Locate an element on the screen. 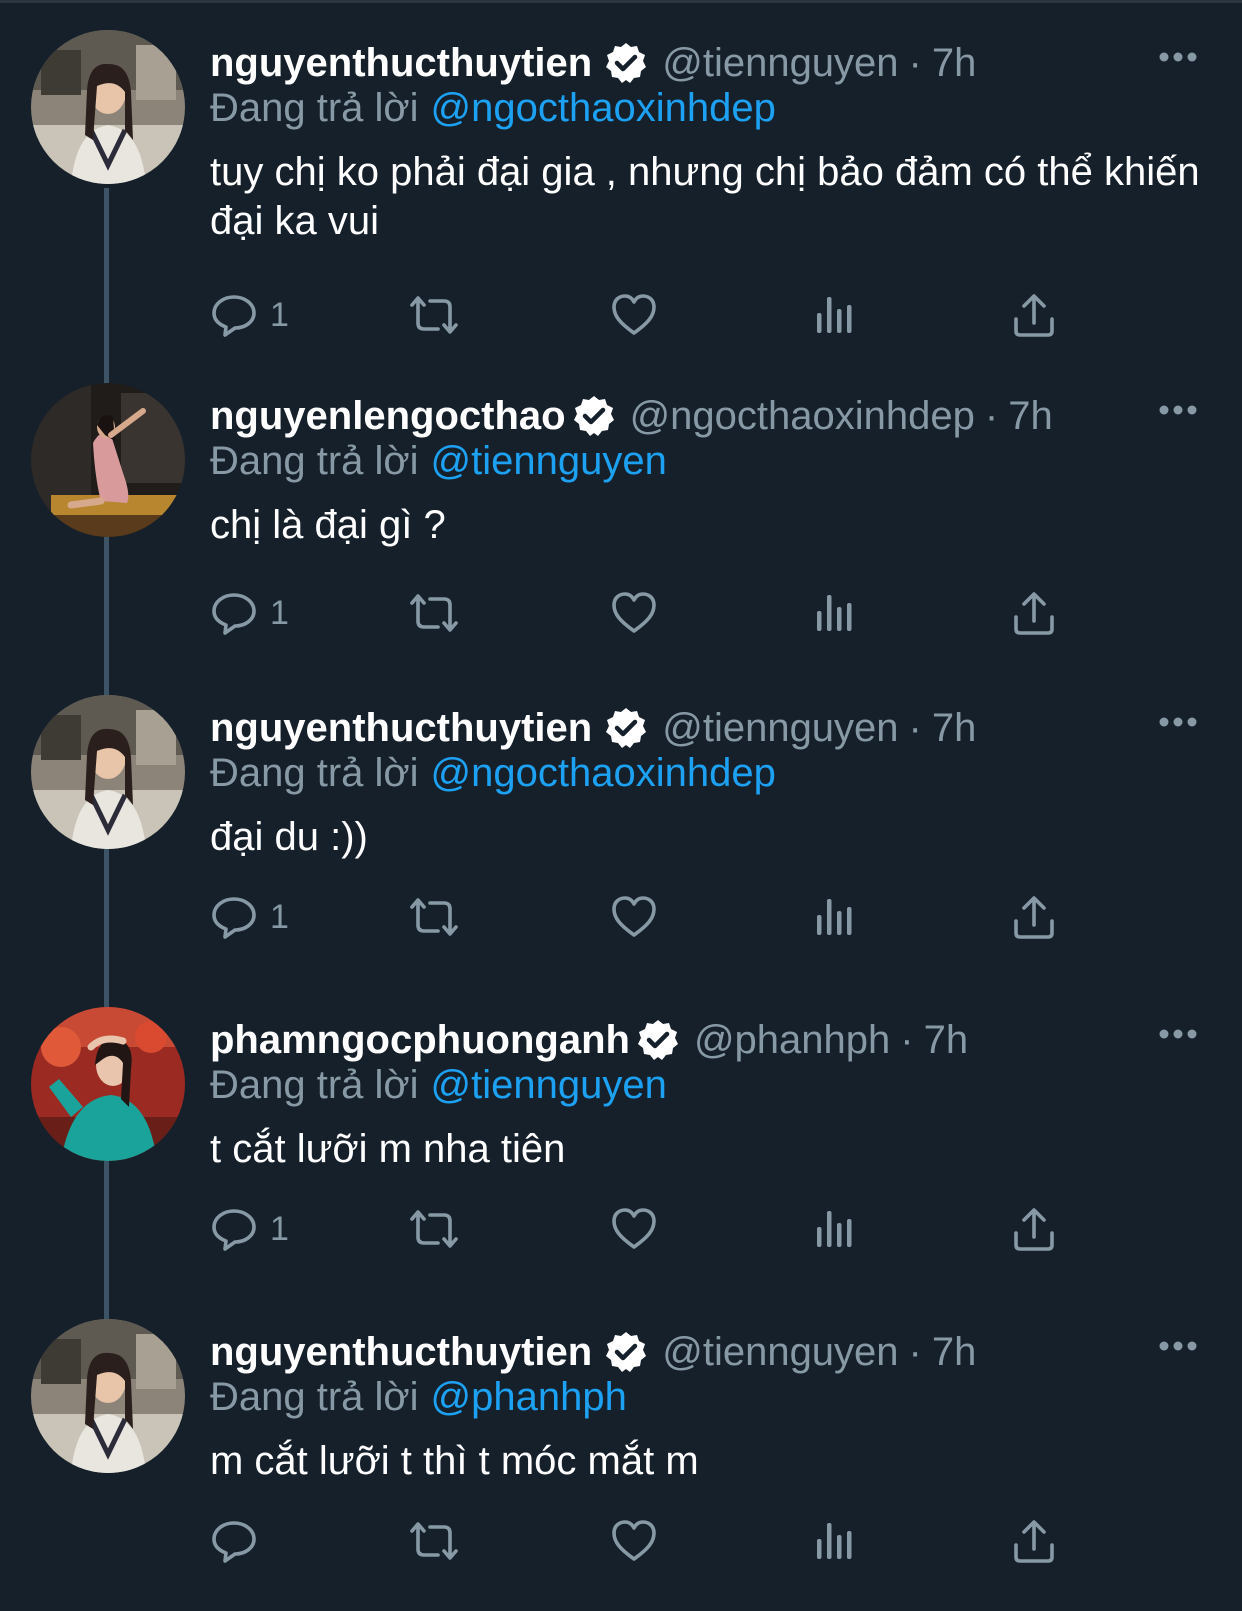 The image size is (1242, 1611). display-name: nguyenlengocthao is located at coordinates (388, 416).